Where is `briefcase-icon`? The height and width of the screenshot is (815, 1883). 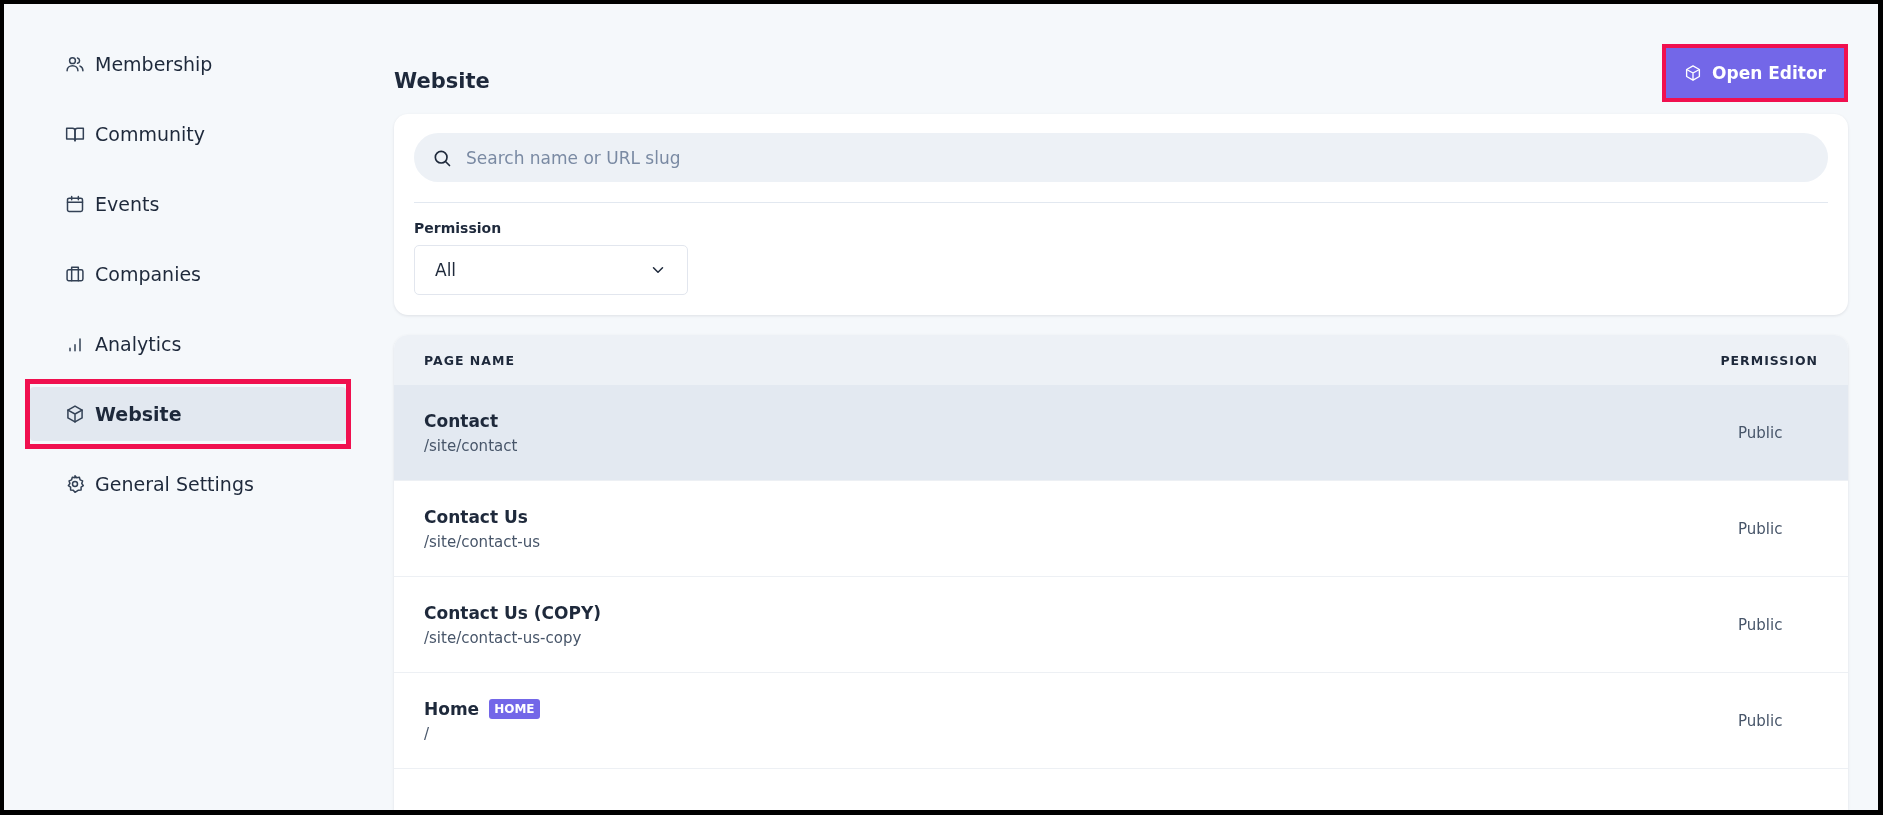 briefcase-icon is located at coordinates (75, 274).